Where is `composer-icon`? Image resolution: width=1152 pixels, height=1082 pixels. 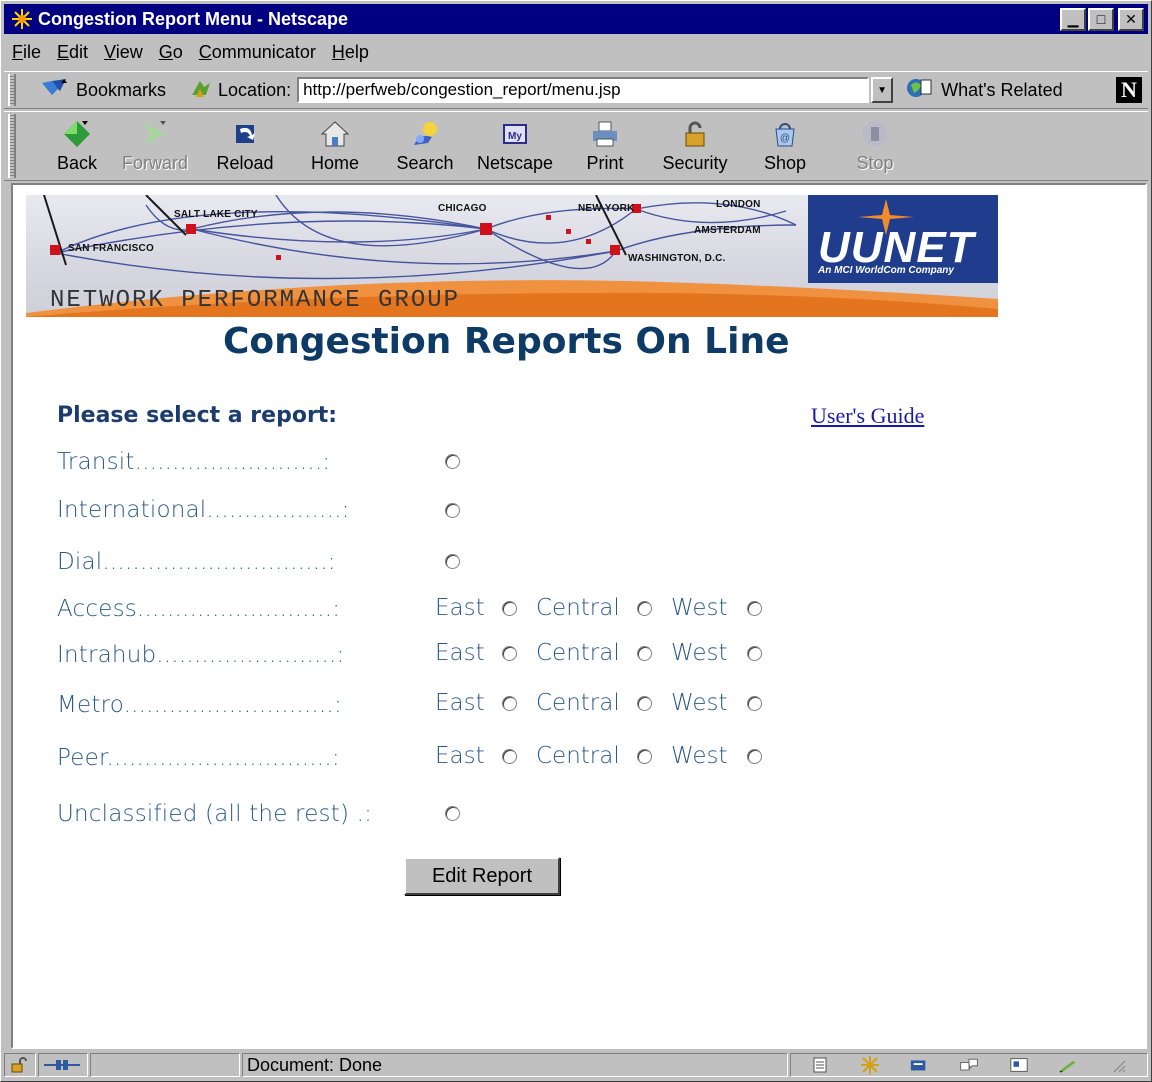
composer-icon is located at coordinates (1068, 1065).